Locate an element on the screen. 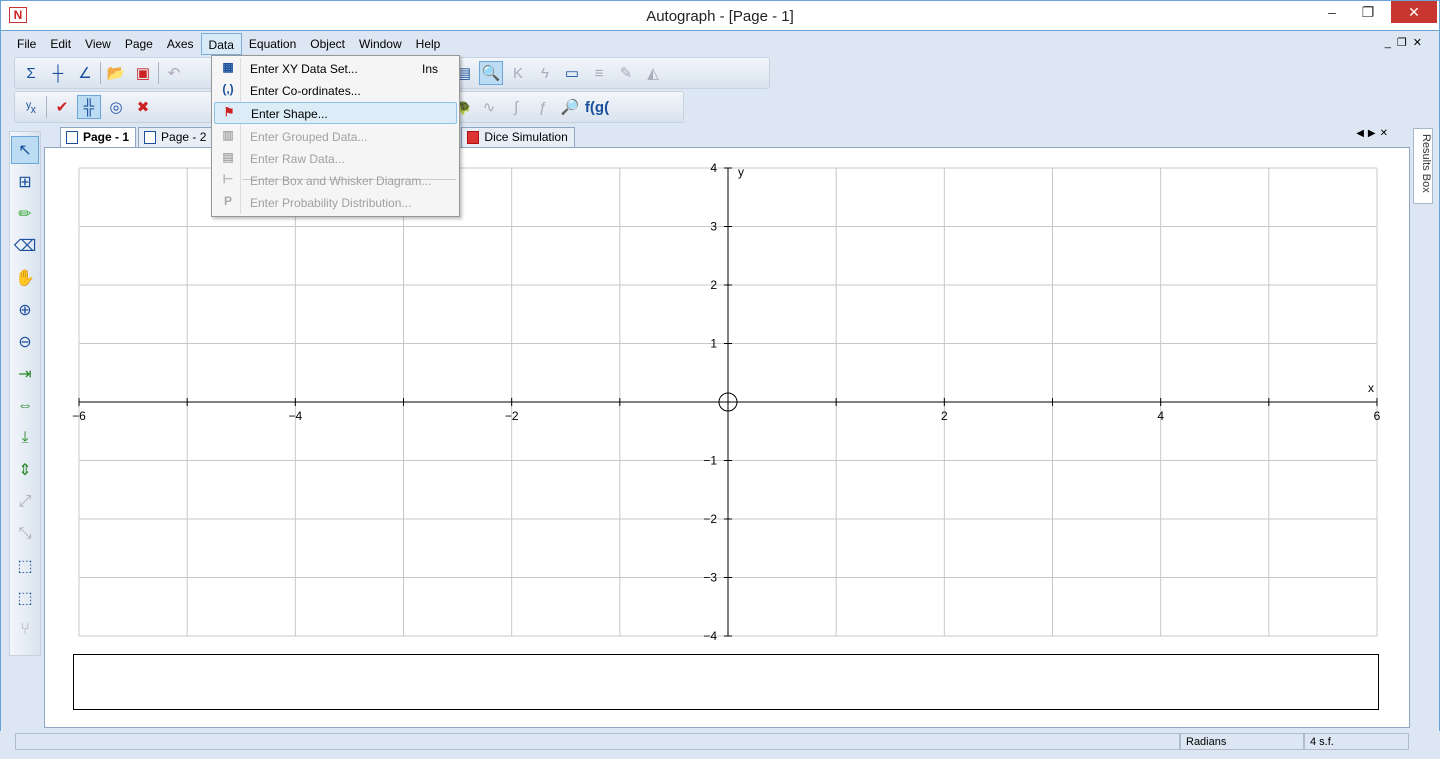 This screenshot has height=759, width=1440. text-box is located at coordinates (726, 682).